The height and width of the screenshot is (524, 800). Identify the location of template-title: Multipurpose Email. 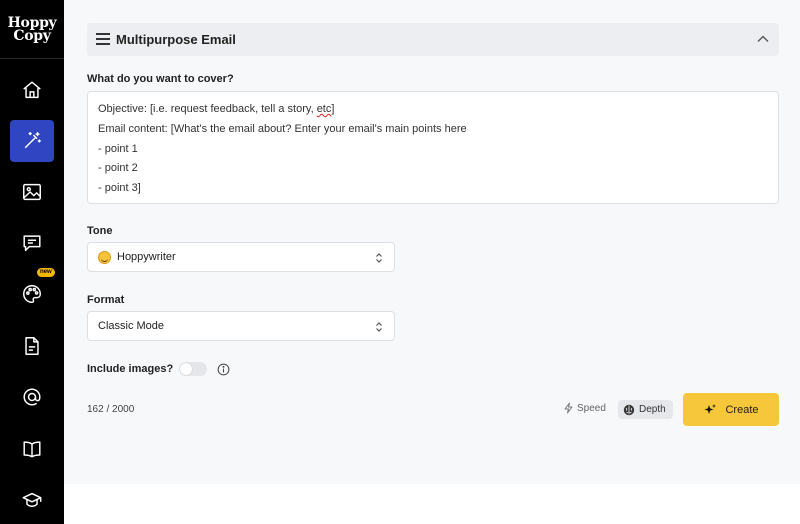
(176, 39).